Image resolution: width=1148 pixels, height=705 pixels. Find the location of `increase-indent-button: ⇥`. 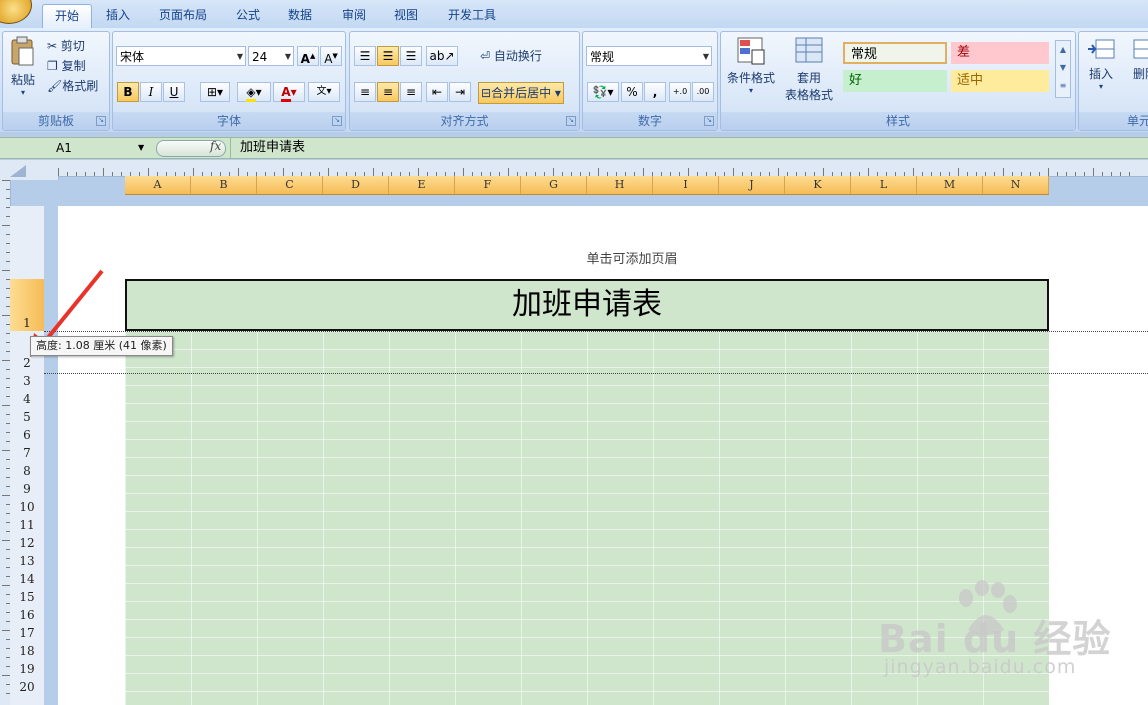

increase-indent-button: ⇥ is located at coordinates (460, 92).